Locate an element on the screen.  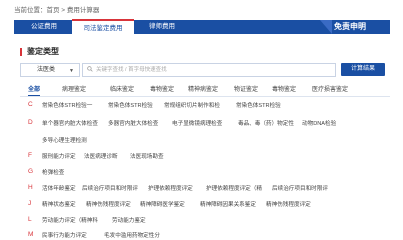
category-item: 法医病理诊断 is located at coordinates (101, 156).